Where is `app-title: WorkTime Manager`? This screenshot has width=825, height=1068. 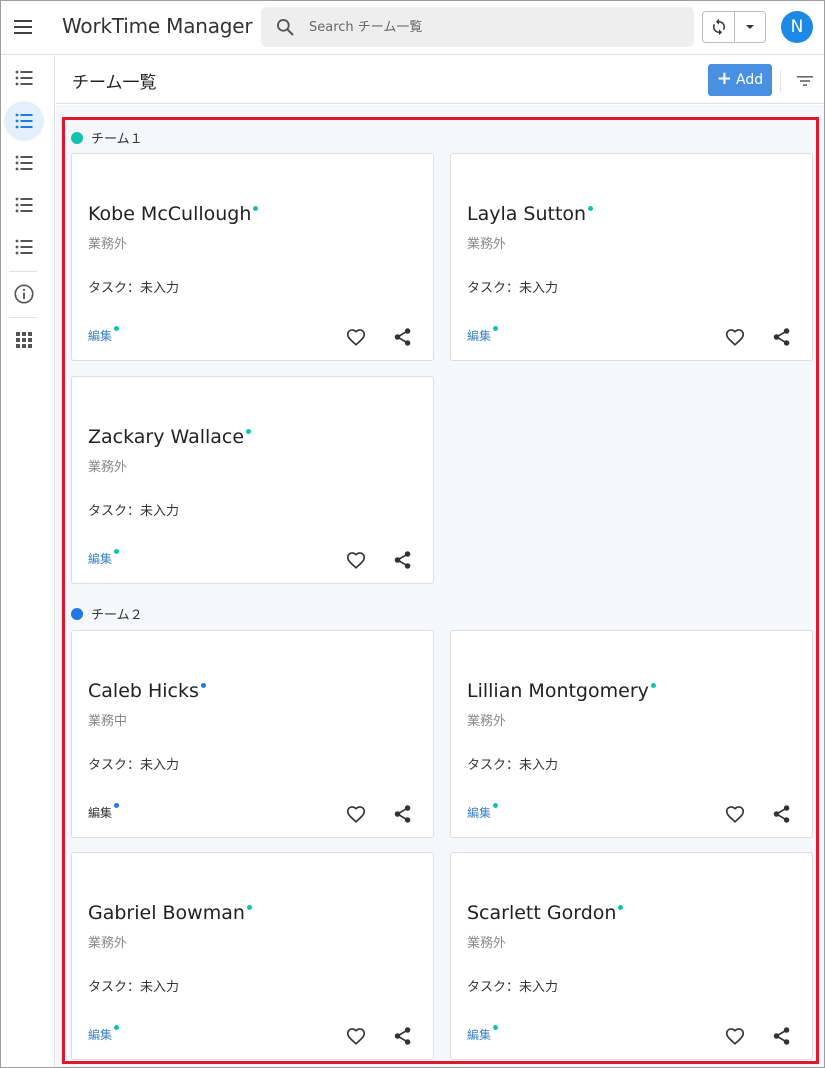
app-title: WorkTime Manager is located at coordinates (157, 26).